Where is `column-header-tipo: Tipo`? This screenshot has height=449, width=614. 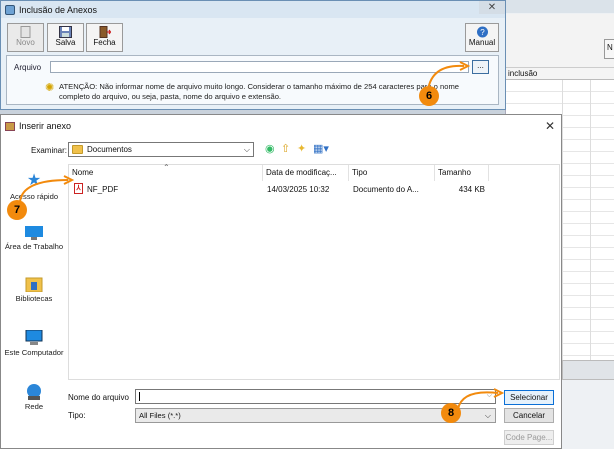 column-header-tipo: Tipo is located at coordinates (392, 173).